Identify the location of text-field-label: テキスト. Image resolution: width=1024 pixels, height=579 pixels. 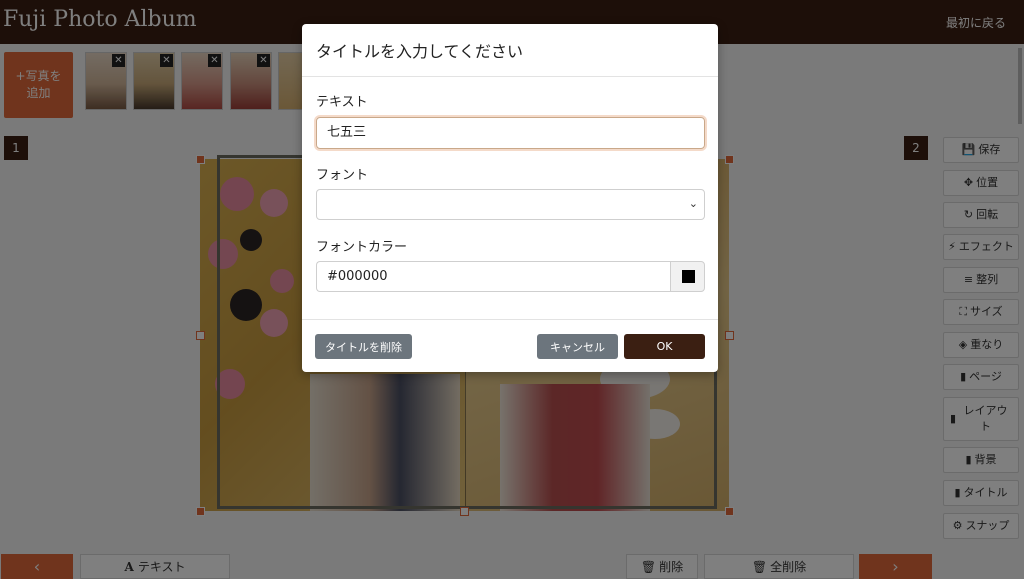
(342, 102).